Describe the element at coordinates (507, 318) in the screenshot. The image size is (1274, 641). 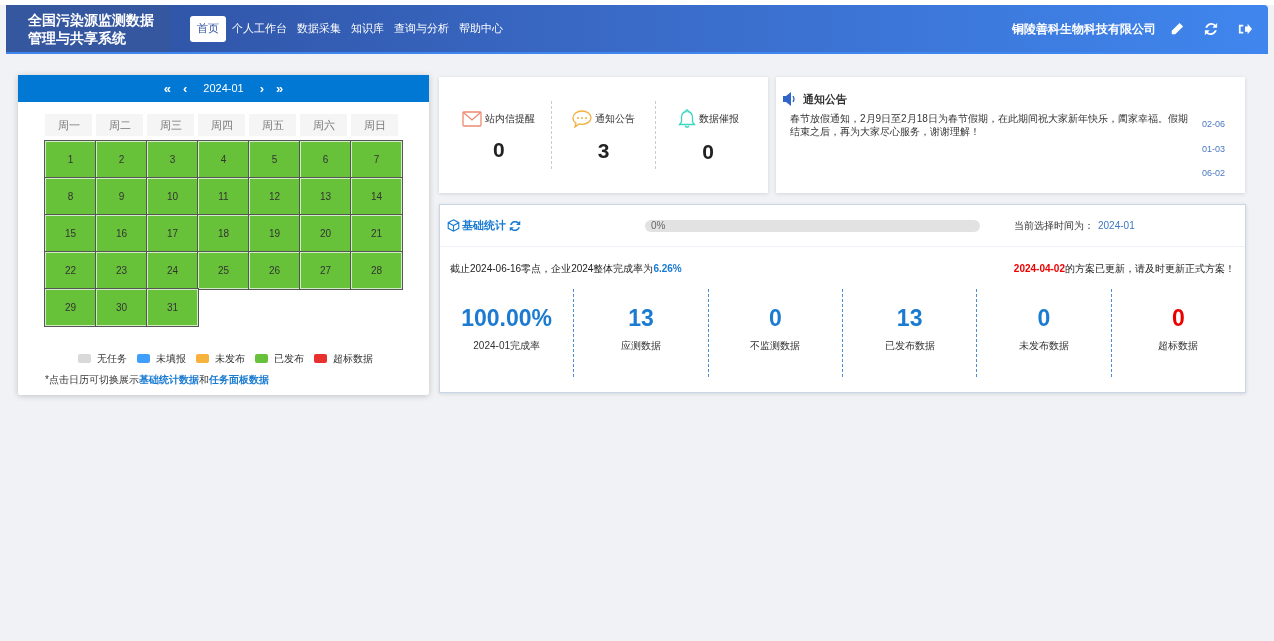
I see `stat-value: 100.00%` at that location.